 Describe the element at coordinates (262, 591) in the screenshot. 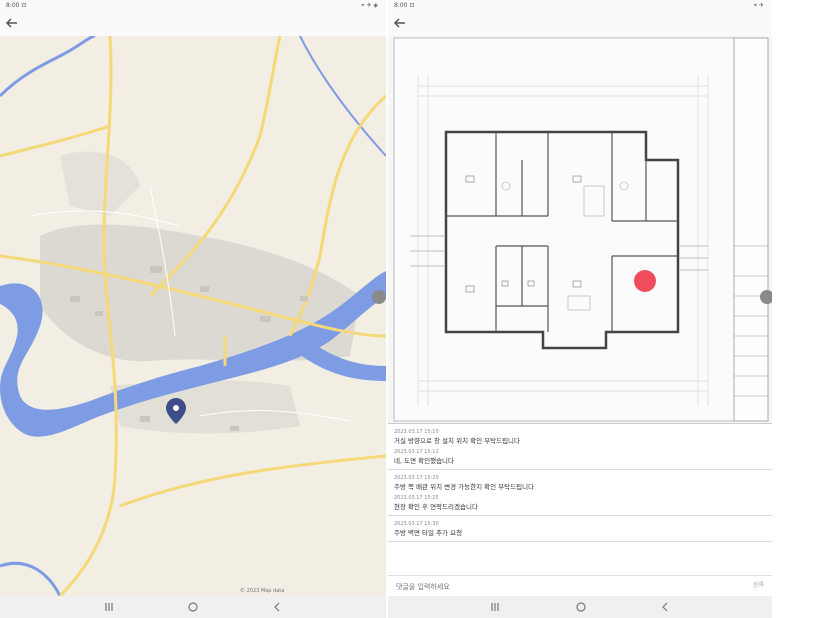

I see `map-footer: © 2023 Map data` at that location.